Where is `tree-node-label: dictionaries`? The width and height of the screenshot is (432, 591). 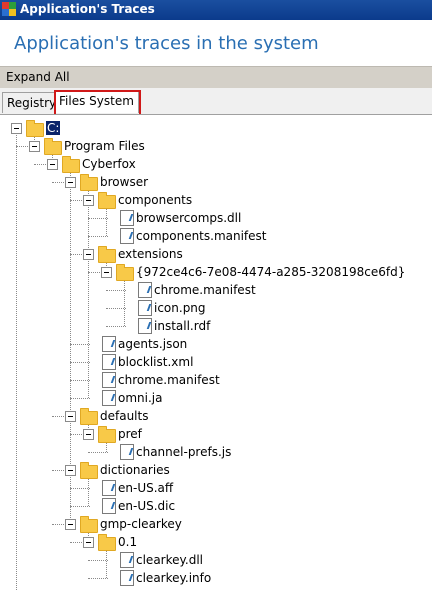 tree-node-label: dictionaries is located at coordinates (135, 470).